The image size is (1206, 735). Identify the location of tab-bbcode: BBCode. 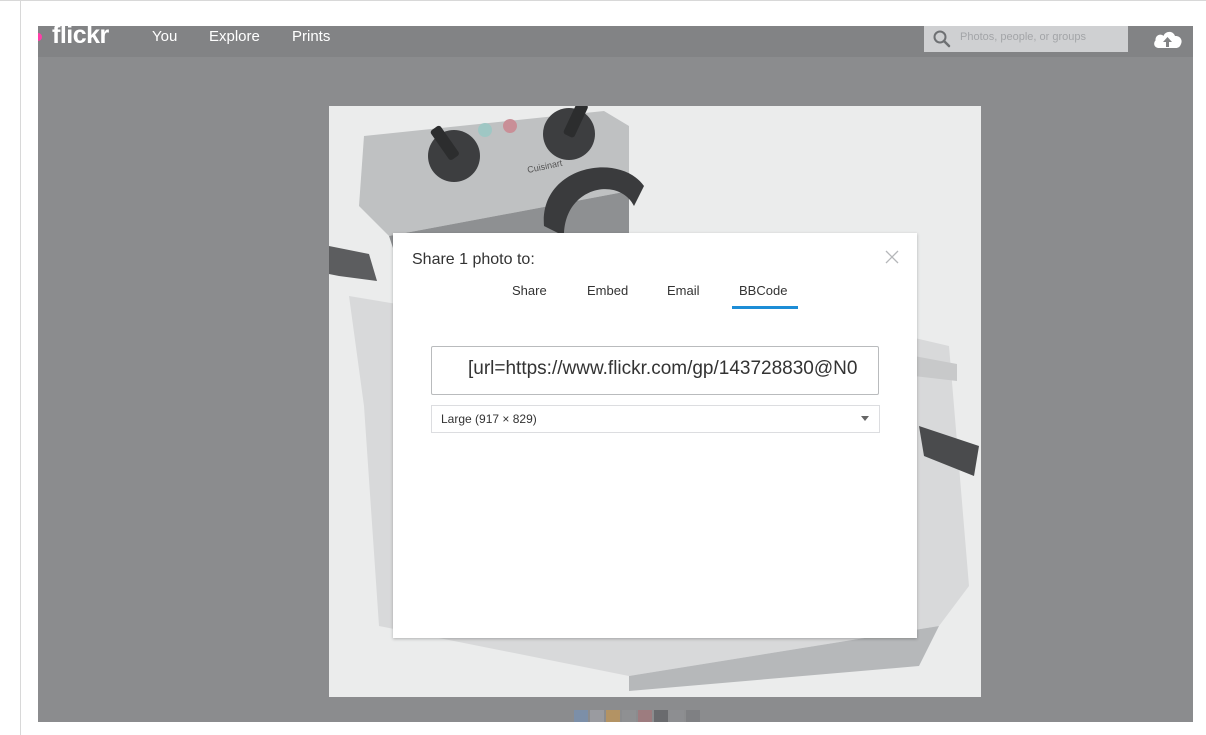
(763, 290).